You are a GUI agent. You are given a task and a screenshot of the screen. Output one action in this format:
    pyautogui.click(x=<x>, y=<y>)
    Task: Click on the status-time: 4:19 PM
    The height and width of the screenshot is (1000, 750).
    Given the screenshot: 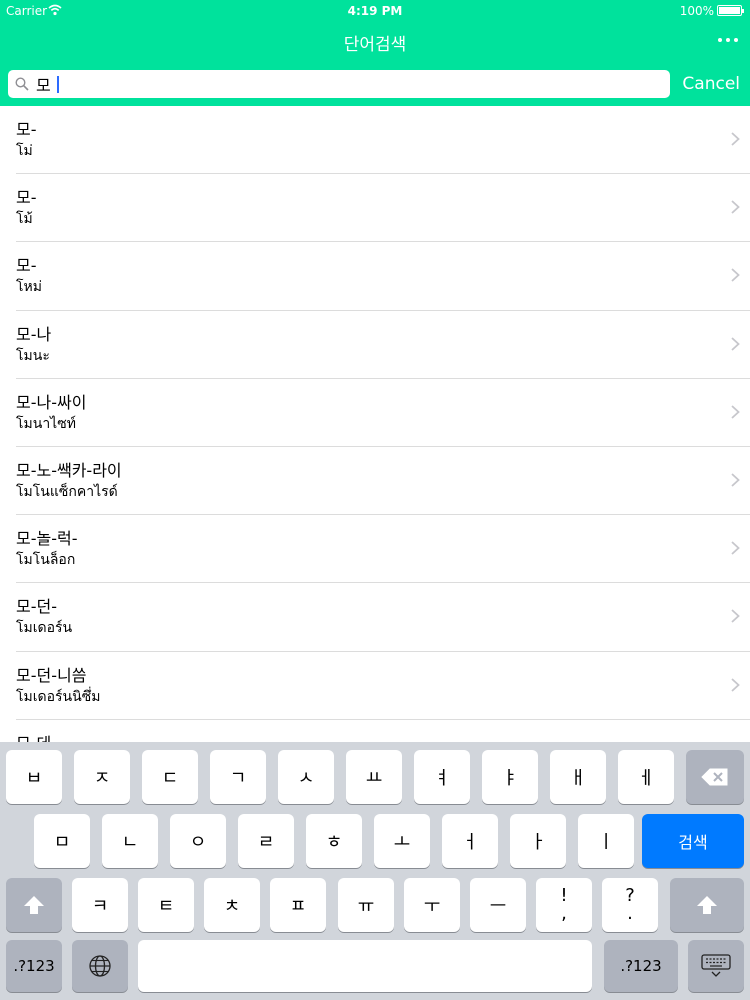 What is the action you would take?
    pyautogui.click(x=375, y=11)
    